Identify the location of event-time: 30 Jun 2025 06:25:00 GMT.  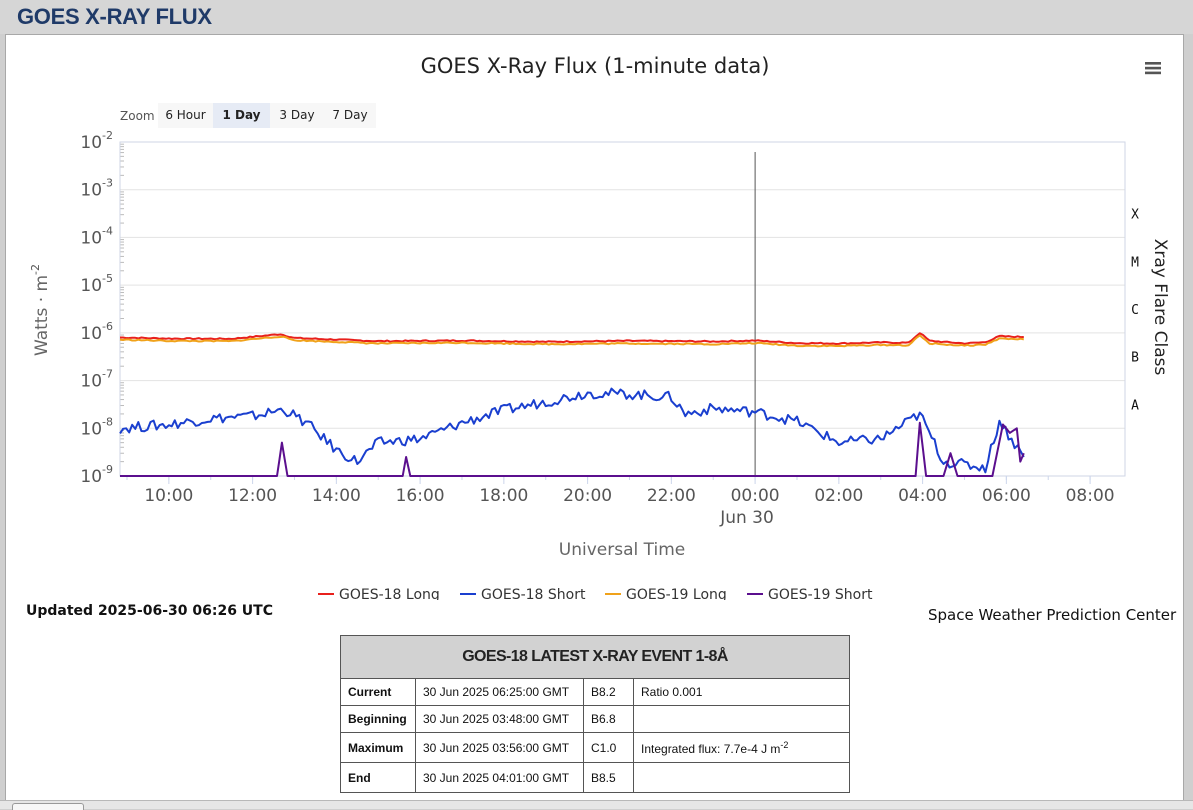
(499, 692).